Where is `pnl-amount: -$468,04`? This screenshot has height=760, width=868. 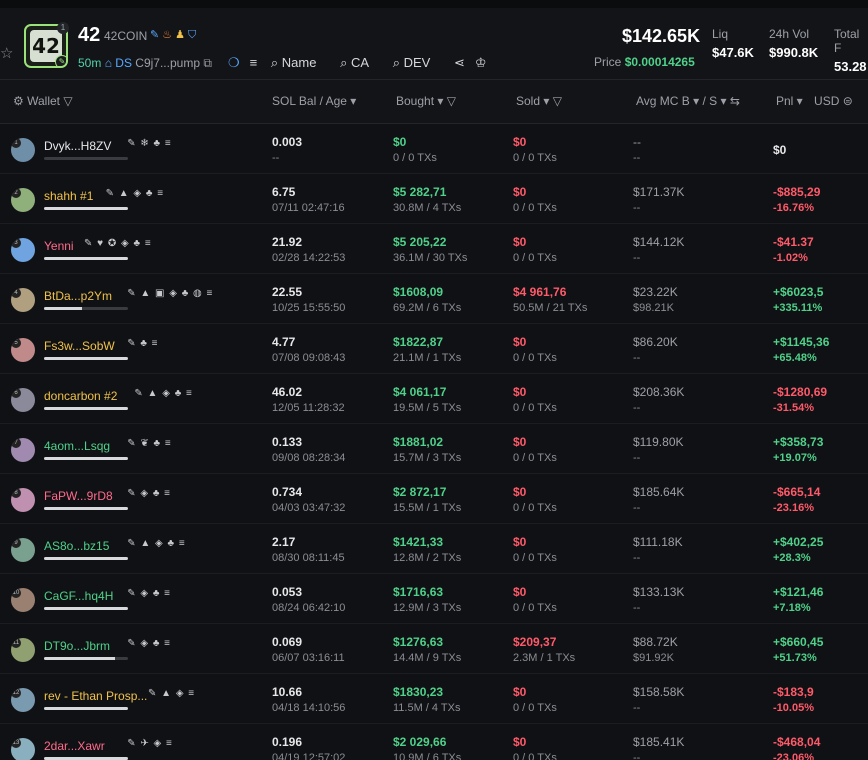
pnl-amount: -$468,04 is located at coordinates (797, 742).